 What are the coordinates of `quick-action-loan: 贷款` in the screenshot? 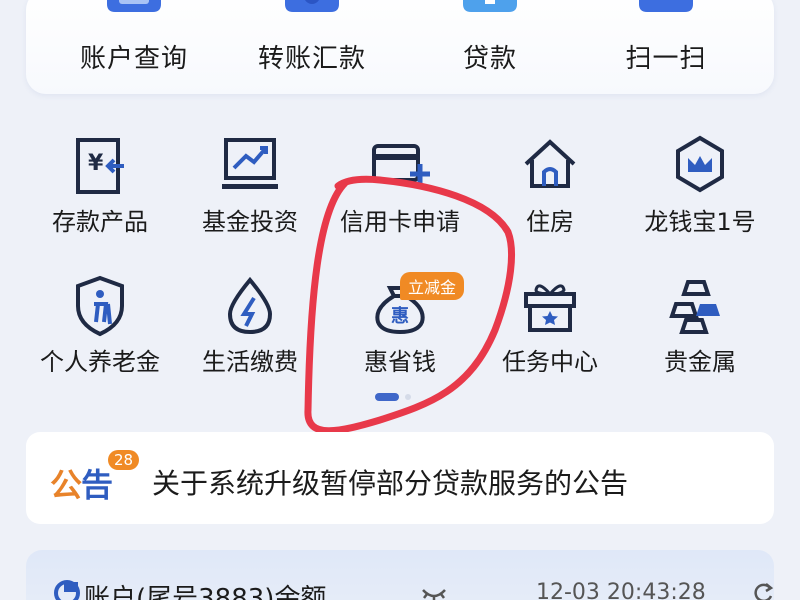 It's located at (490, 47).